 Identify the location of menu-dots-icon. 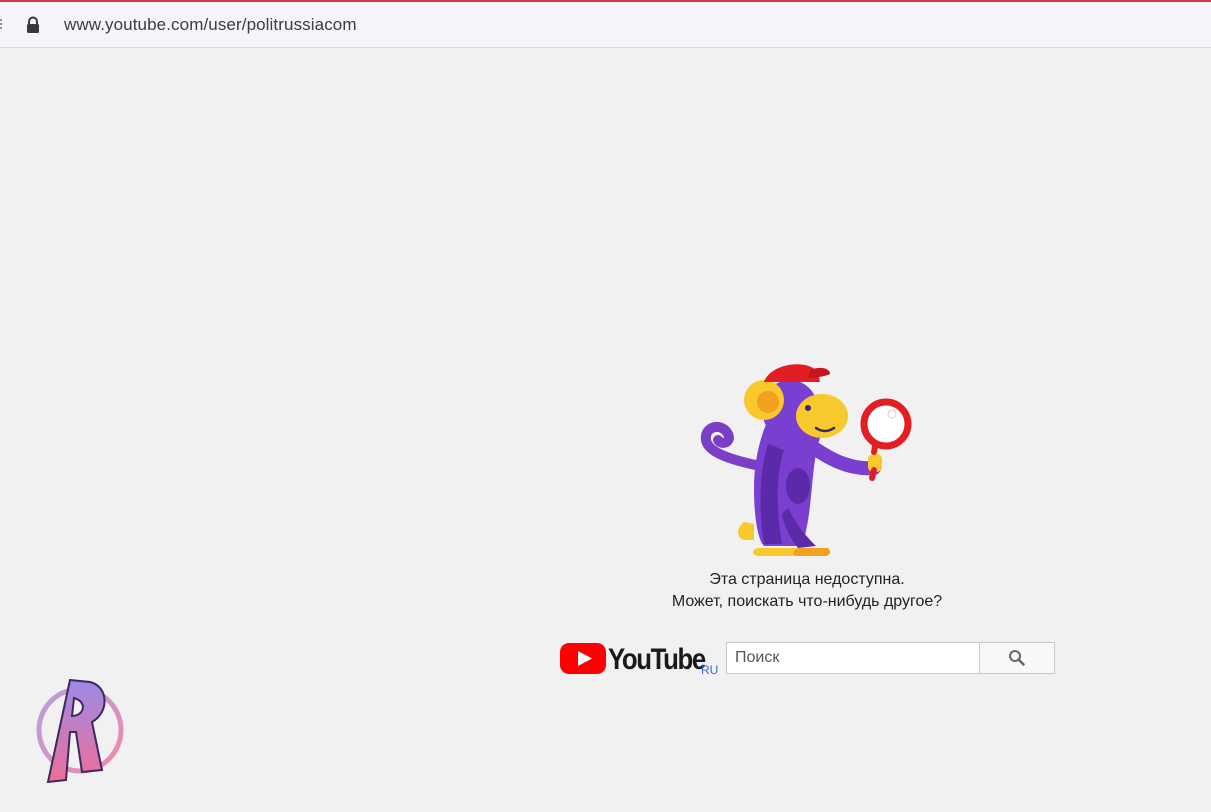
(2, 25).